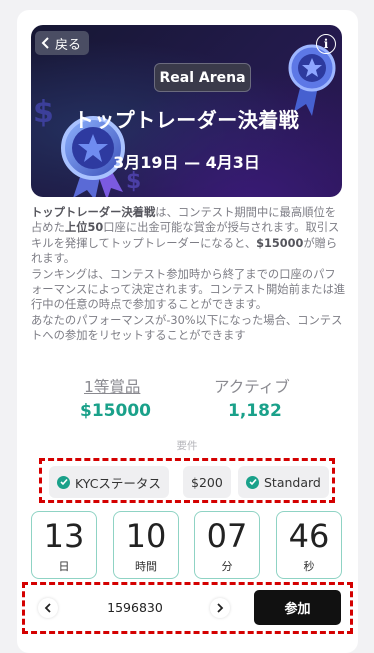 The width and height of the screenshot is (374, 653). Describe the element at coordinates (255, 411) in the screenshot. I see `active-value: 1,182` at that location.